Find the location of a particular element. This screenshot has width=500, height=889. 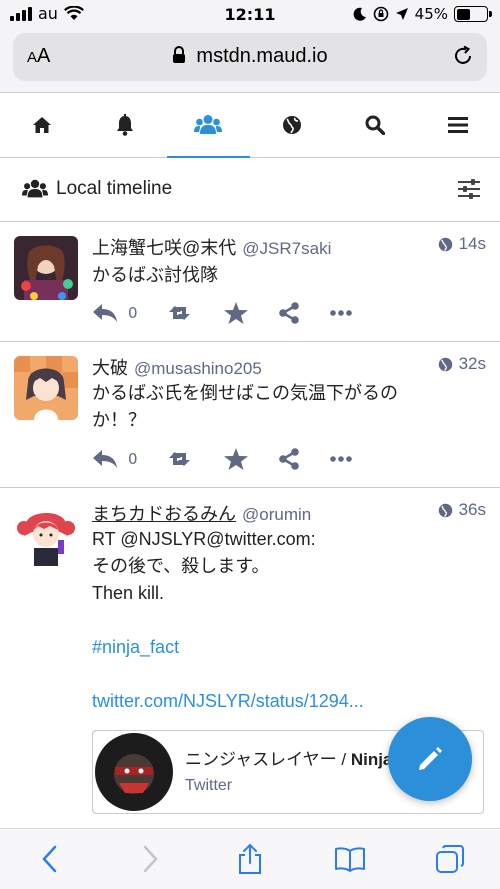

relative-time: 32s is located at coordinates (472, 363).